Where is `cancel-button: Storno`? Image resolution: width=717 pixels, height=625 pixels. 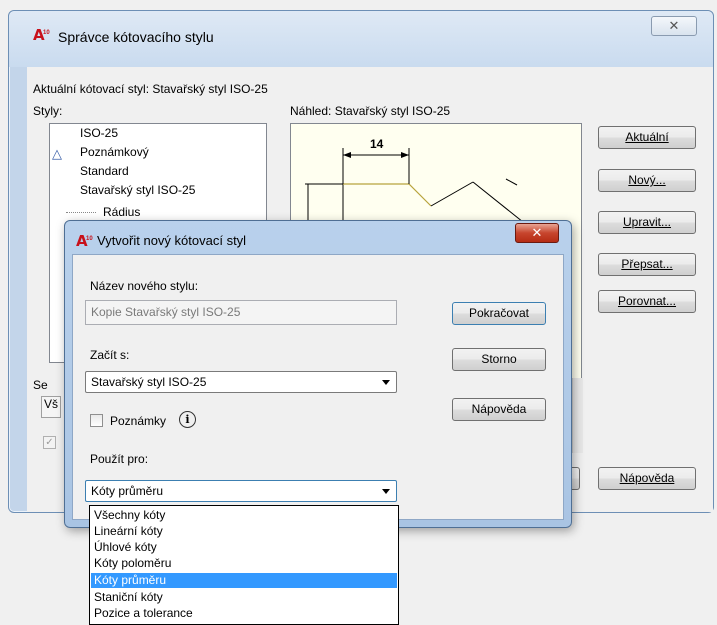 cancel-button: Storno is located at coordinates (499, 359).